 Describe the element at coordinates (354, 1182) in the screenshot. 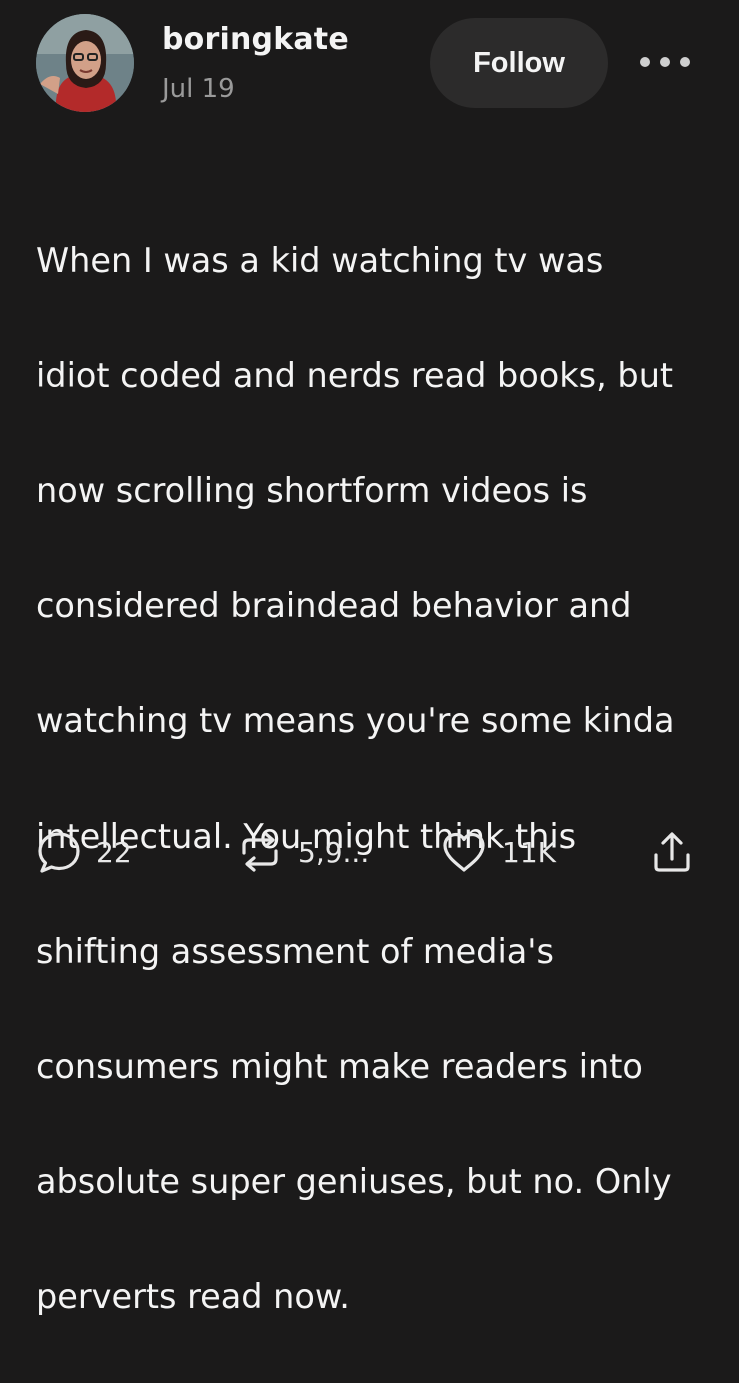

I see `post-body-line: absolute super geniuses, but no. Only` at that location.